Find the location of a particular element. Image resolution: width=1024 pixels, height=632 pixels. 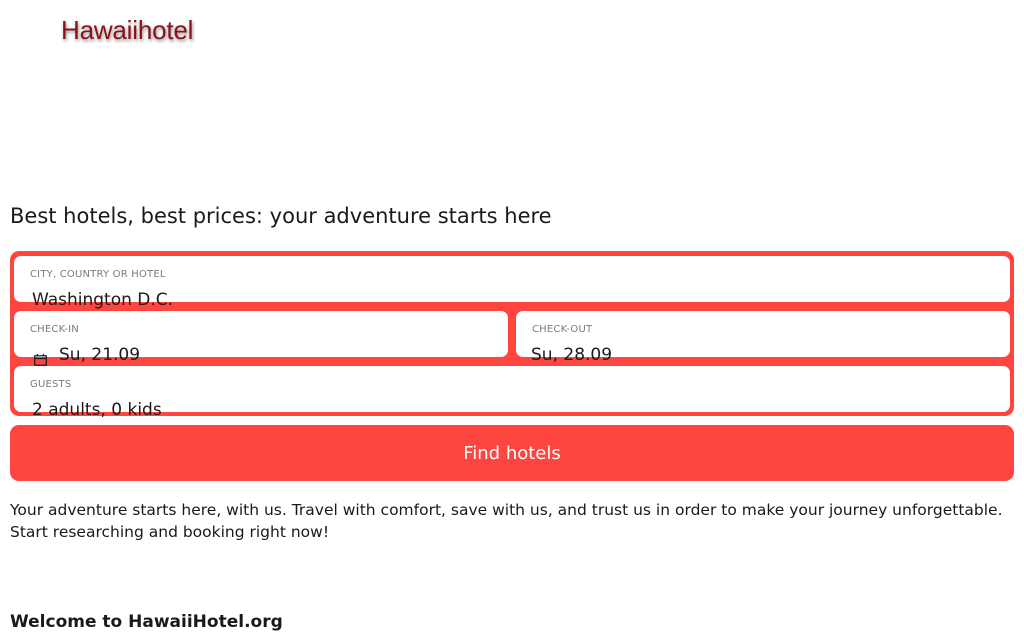

checkin-field: CHECK-IN Su, 21.09 is located at coordinates (261, 338).